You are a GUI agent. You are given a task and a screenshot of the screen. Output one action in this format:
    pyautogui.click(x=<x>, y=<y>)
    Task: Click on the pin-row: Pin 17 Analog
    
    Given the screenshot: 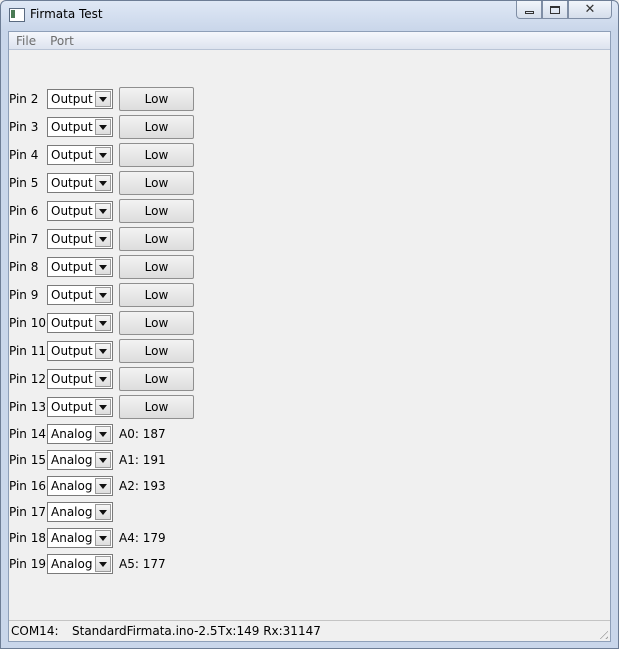 What is the action you would take?
    pyautogui.click(x=64, y=512)
    